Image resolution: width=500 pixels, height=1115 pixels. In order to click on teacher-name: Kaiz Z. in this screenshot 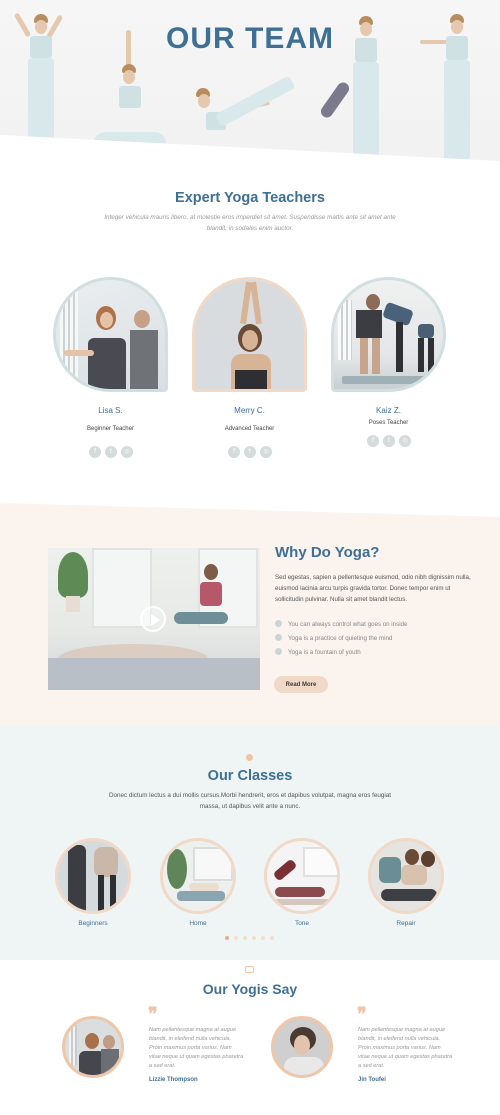, I will do `click(388, 410)`.